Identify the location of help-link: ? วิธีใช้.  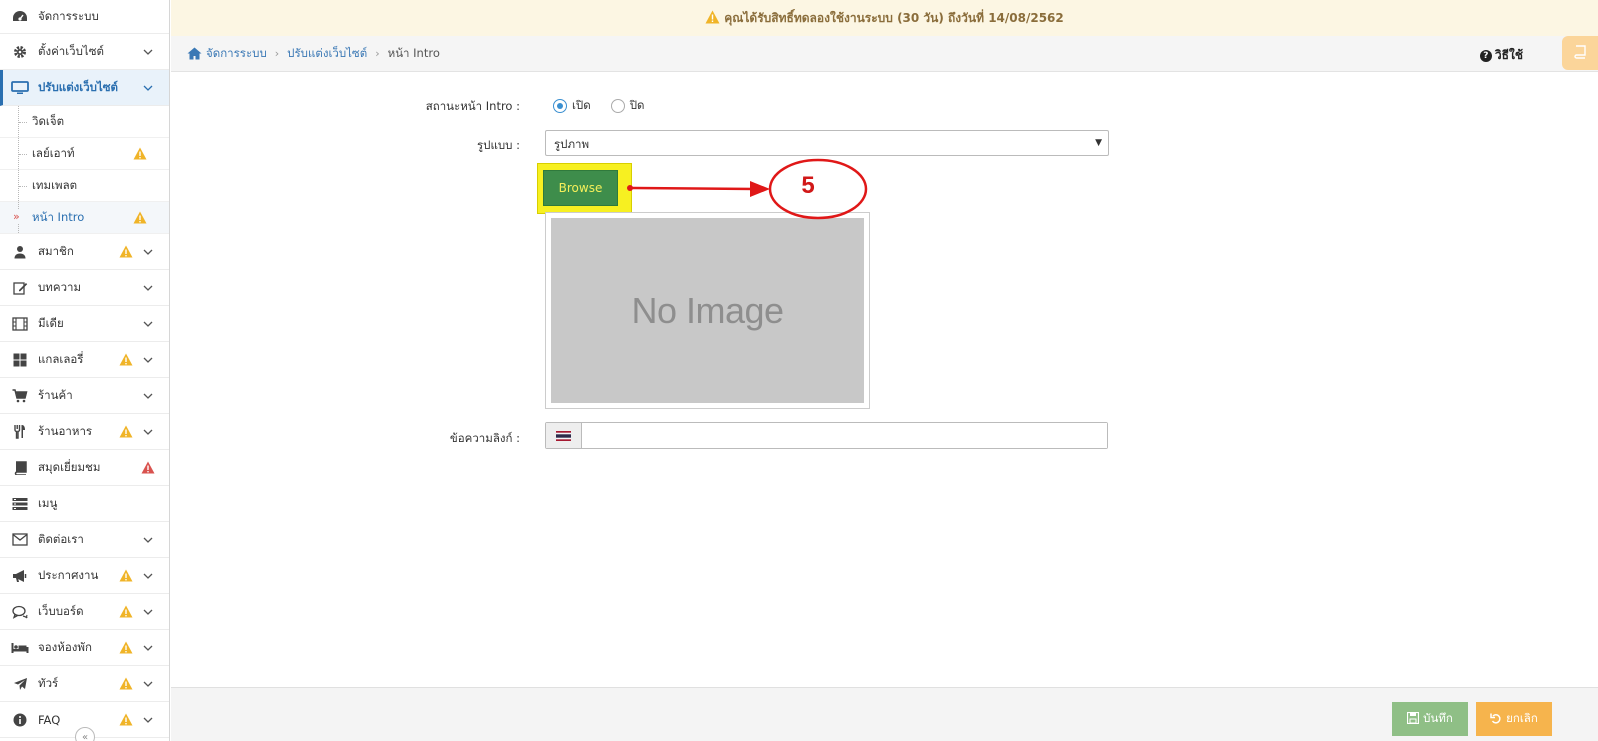
(1501, 55).